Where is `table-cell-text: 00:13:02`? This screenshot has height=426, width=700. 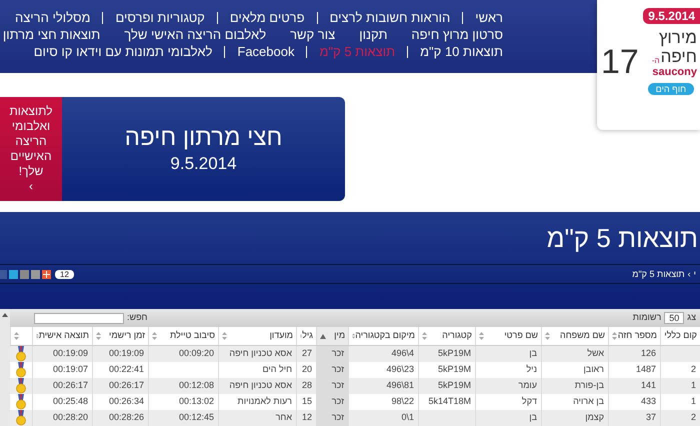
table-cell-text: 00:13:02 is located at coordinates (196, 401).